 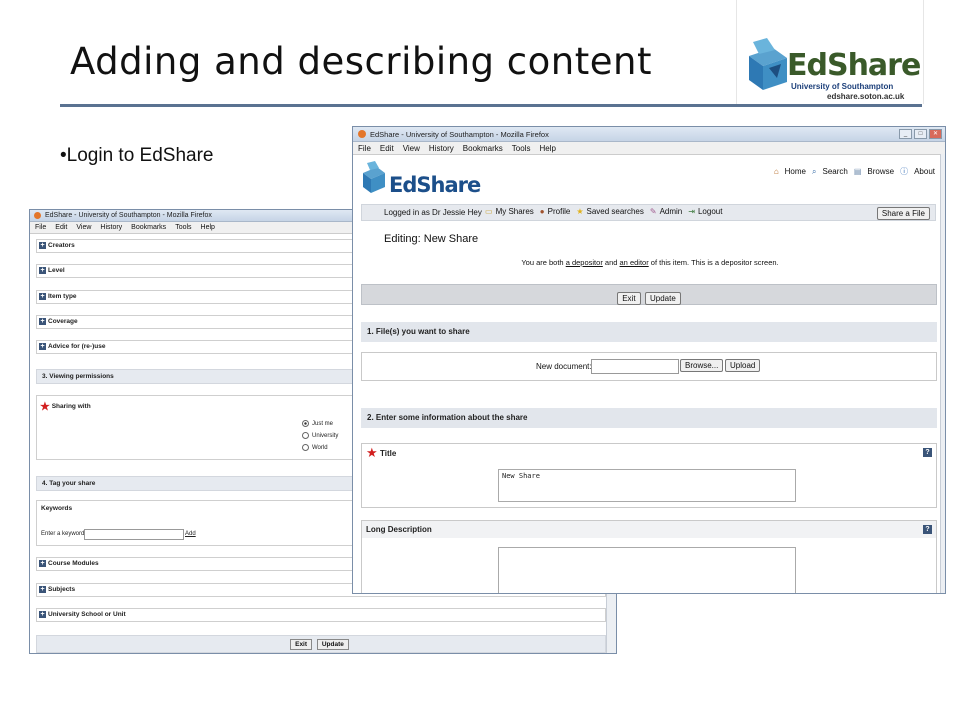 What do you see at coordinates (834, 171) in the screenshot?
I see `nav-search: Search` at bounding box center [834, 171].